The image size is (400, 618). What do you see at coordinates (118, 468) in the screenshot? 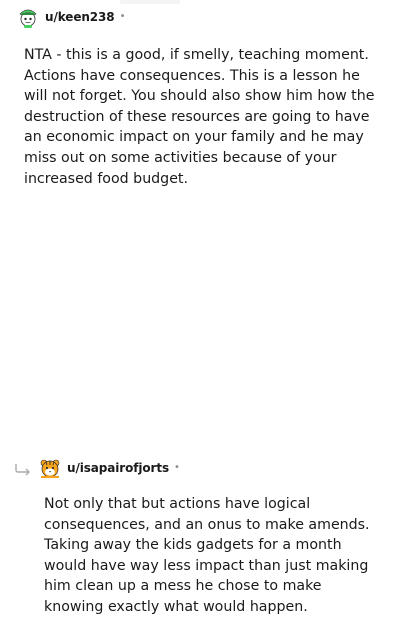
I see `username: u/isapairofjorts` at bounding box center [118, 468].